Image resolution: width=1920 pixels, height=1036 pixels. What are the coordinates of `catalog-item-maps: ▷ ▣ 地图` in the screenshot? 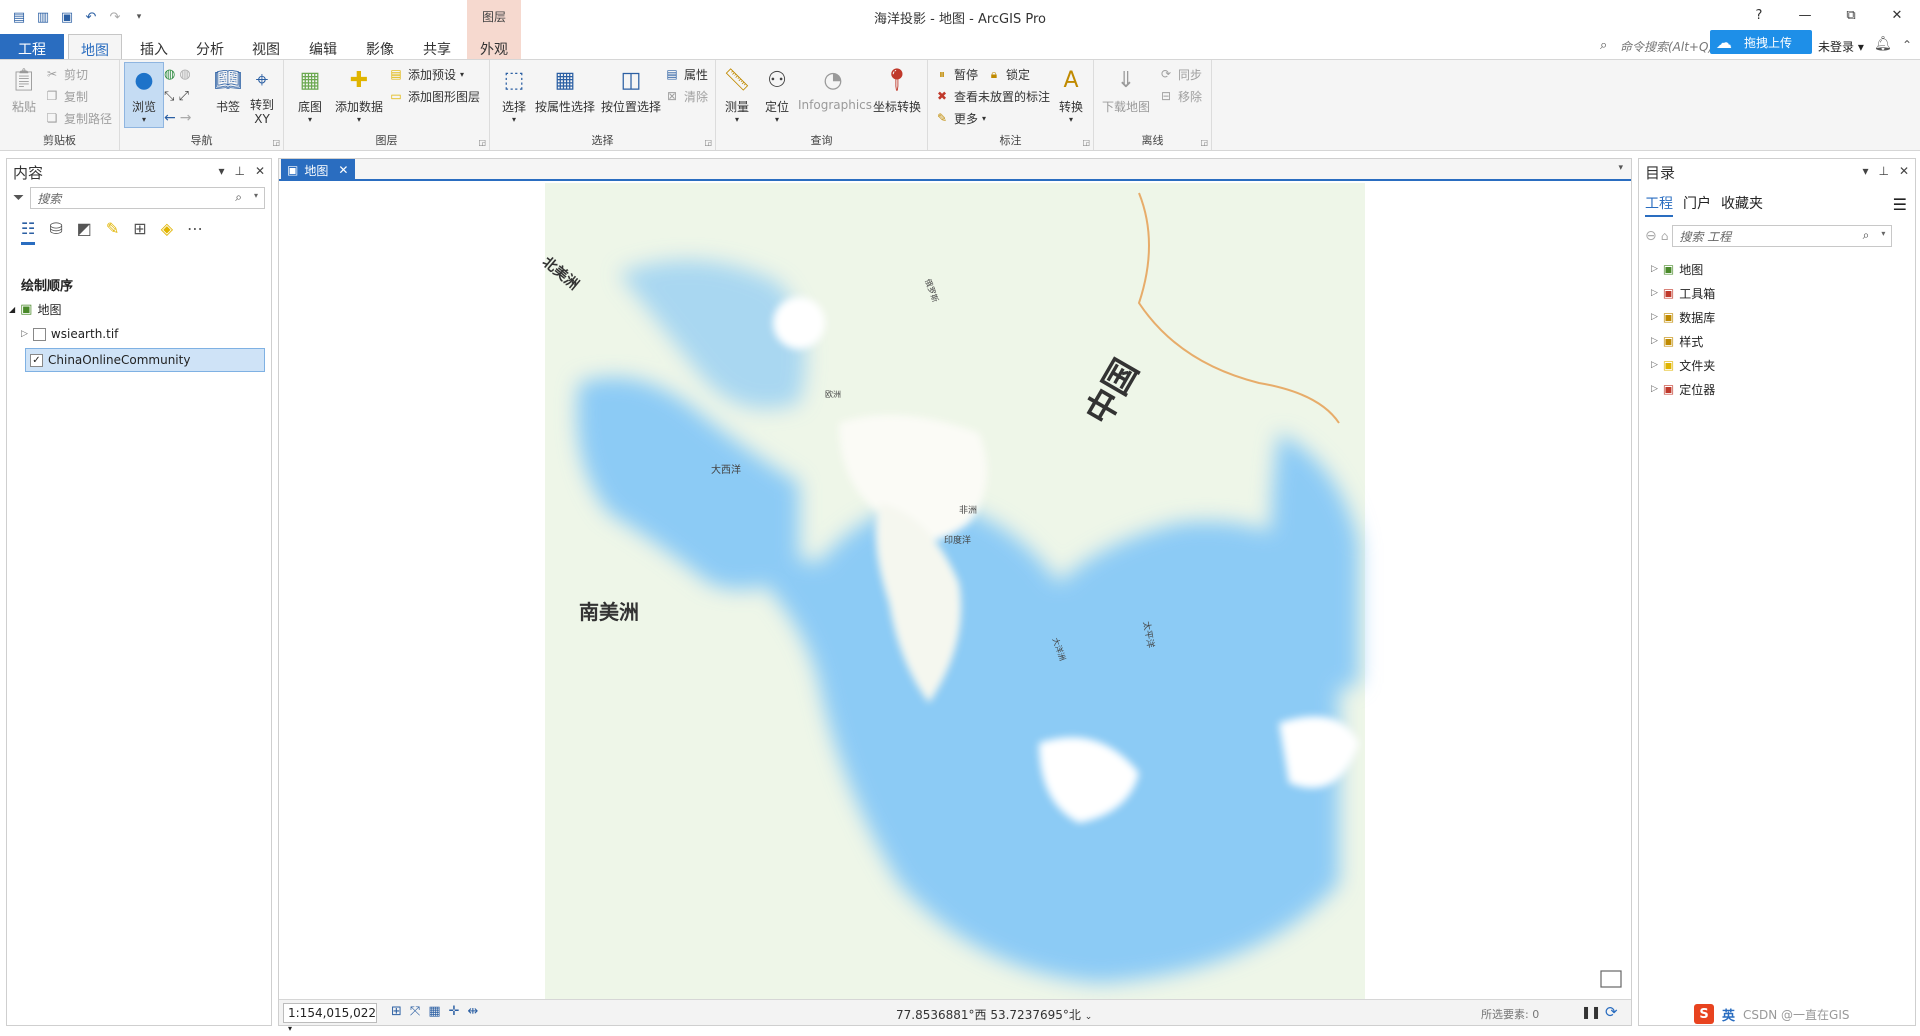 It's located at (1677, 269).